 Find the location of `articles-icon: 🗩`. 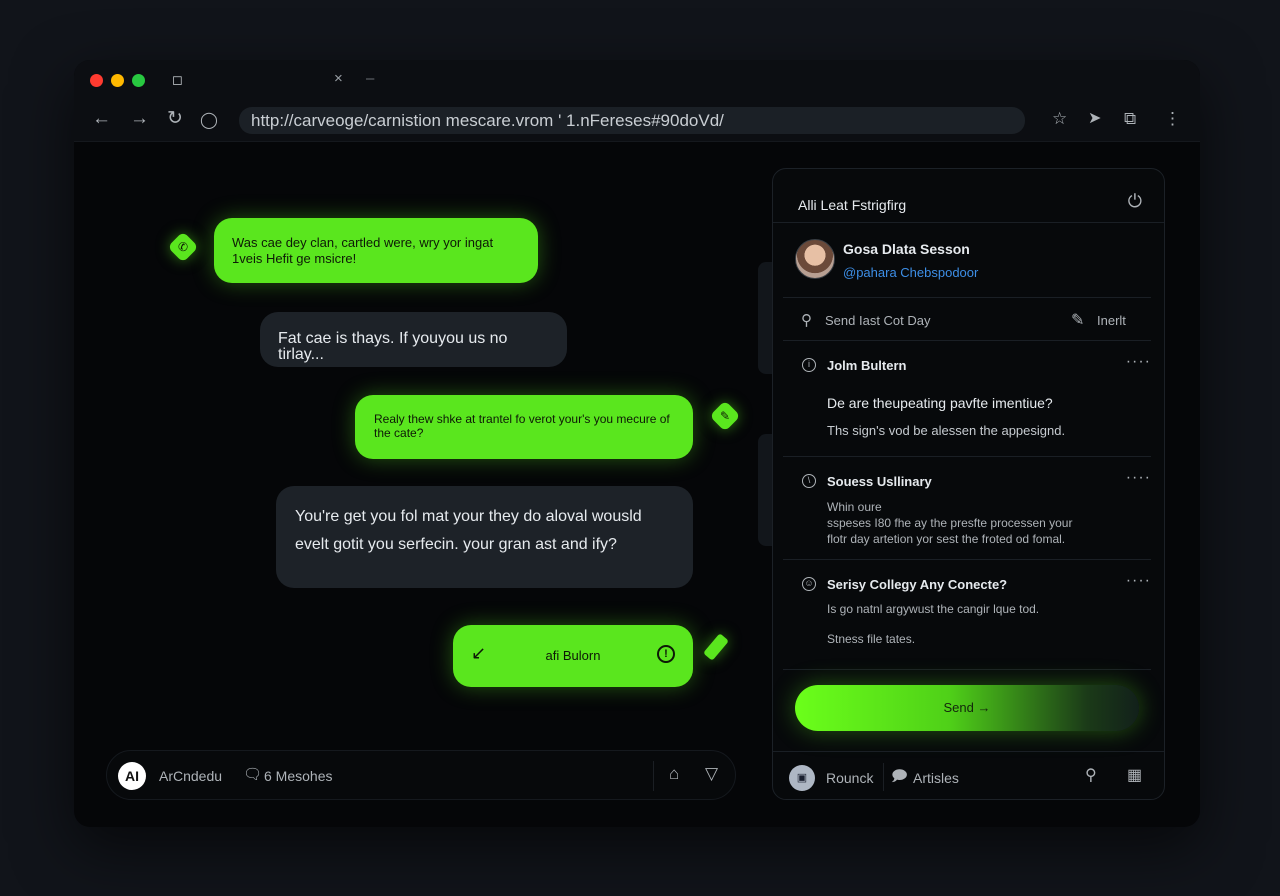

articles-icon: 🗩 is located at coordinates (899, 776).